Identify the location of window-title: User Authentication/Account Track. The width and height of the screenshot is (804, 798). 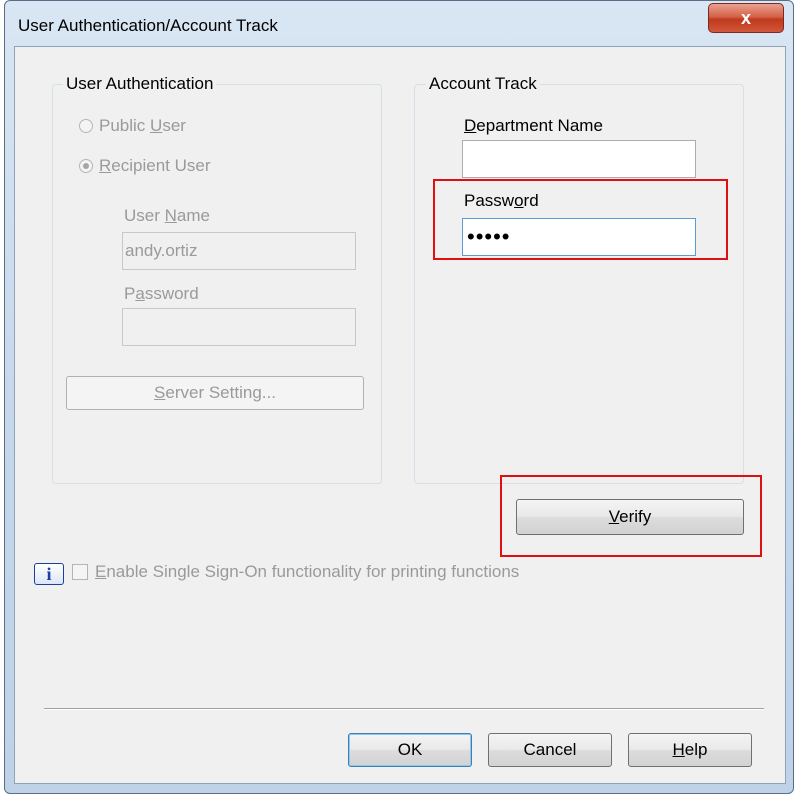
(148, 25).